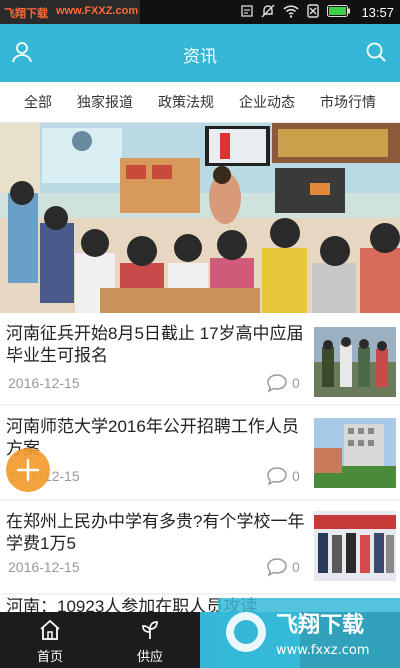  I want to click on page-title: 资讯, so click(200, 56).